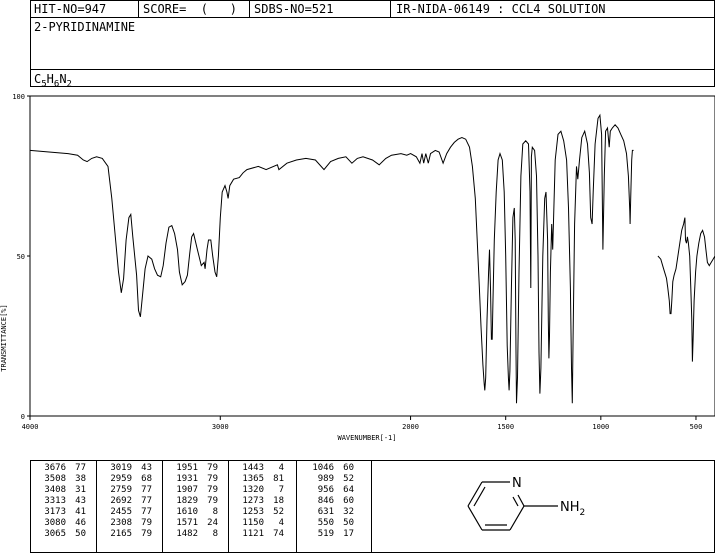 This screenshot has height=553, width=715. I want to click on peak-row: 1951 79, so click(192, 468).